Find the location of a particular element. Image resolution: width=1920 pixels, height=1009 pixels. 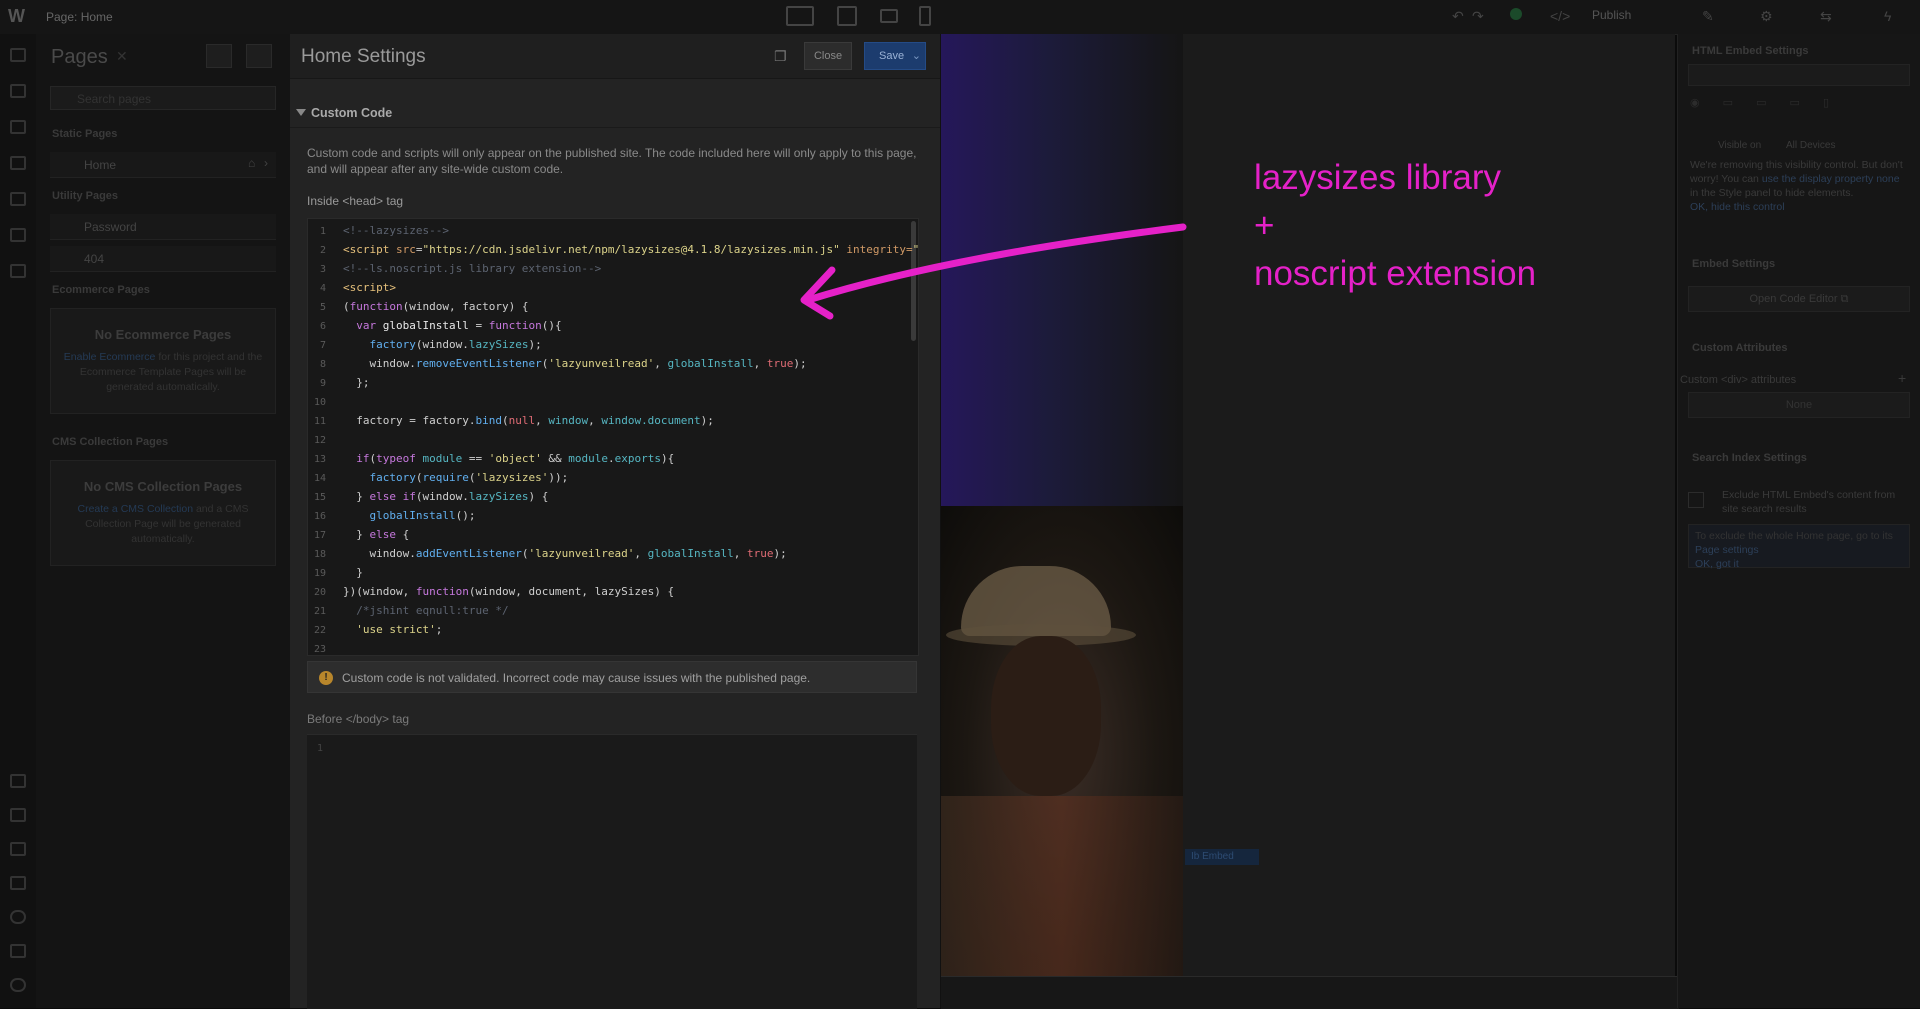

annotation-line-1: lazysizes library is located at coordinates (1377, 177).